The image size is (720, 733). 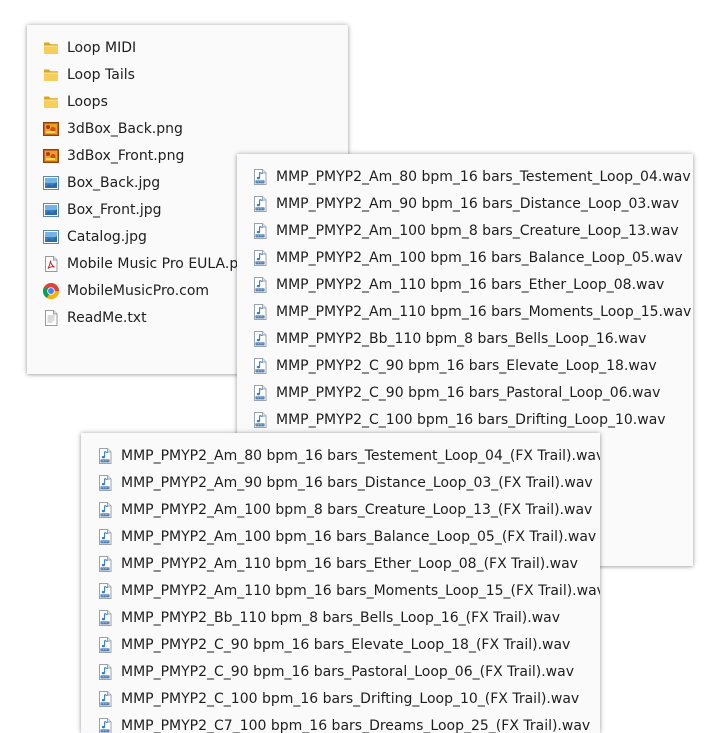 I want to click on file-item-mobile-music-pro-eula-pdf: Mobile Music Pro EULA.pdf, so click(x=139, y=263).